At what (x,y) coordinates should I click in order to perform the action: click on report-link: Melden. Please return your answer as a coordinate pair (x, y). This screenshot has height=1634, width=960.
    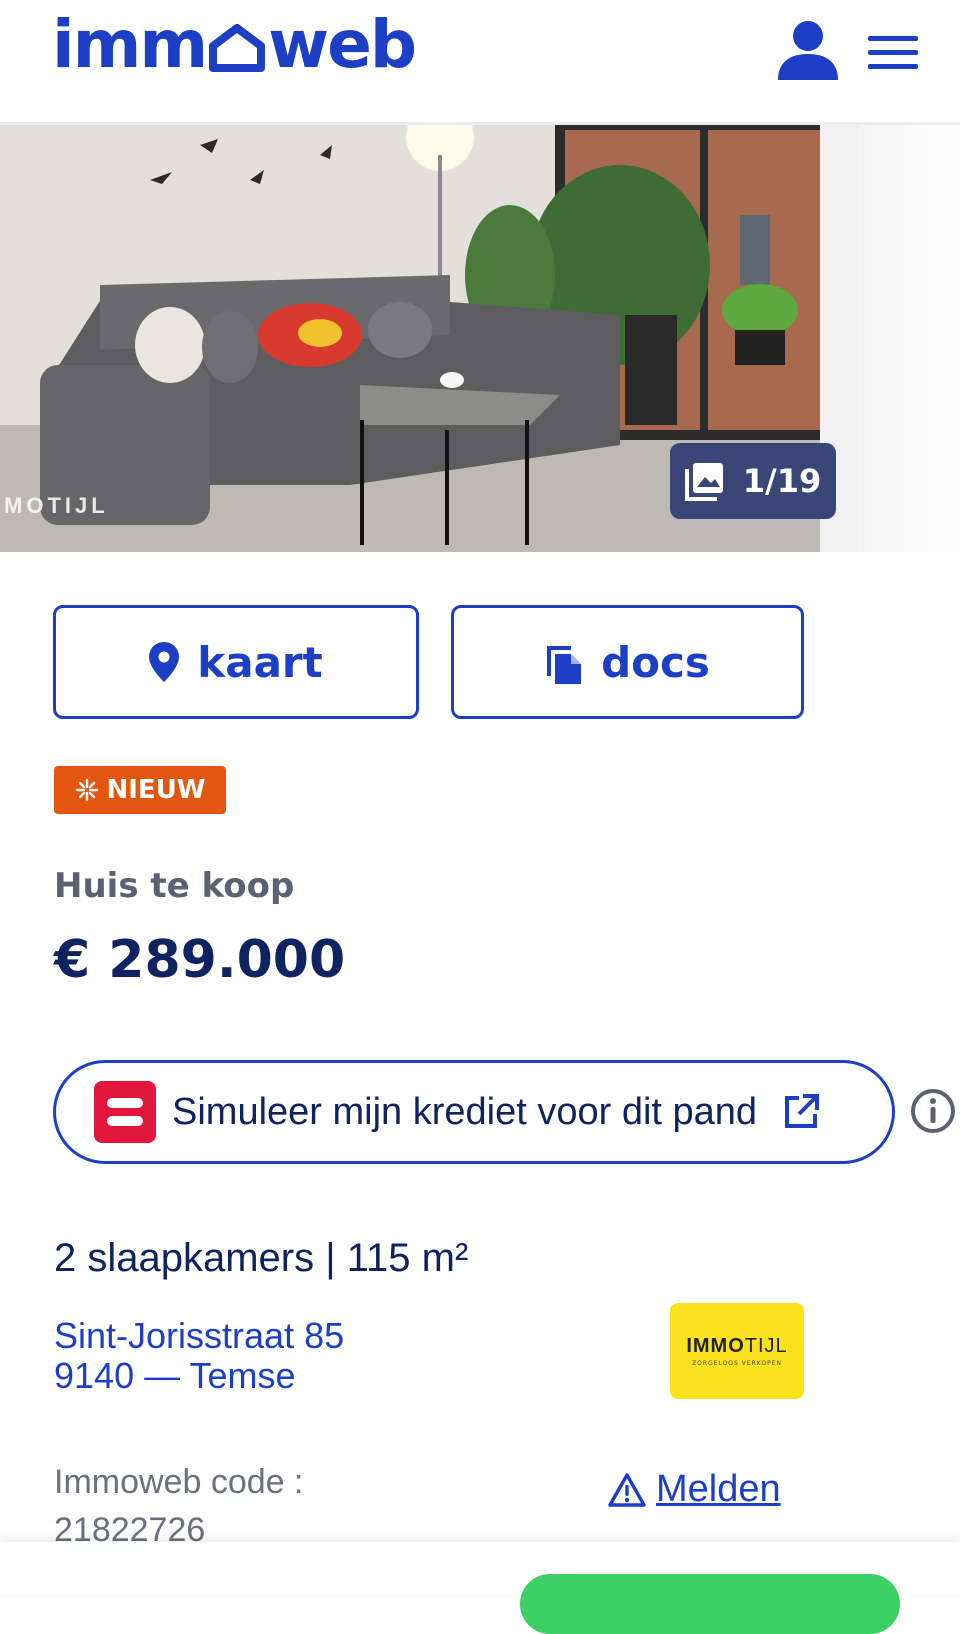
    Looking at the image, I should click on (694, 1489).